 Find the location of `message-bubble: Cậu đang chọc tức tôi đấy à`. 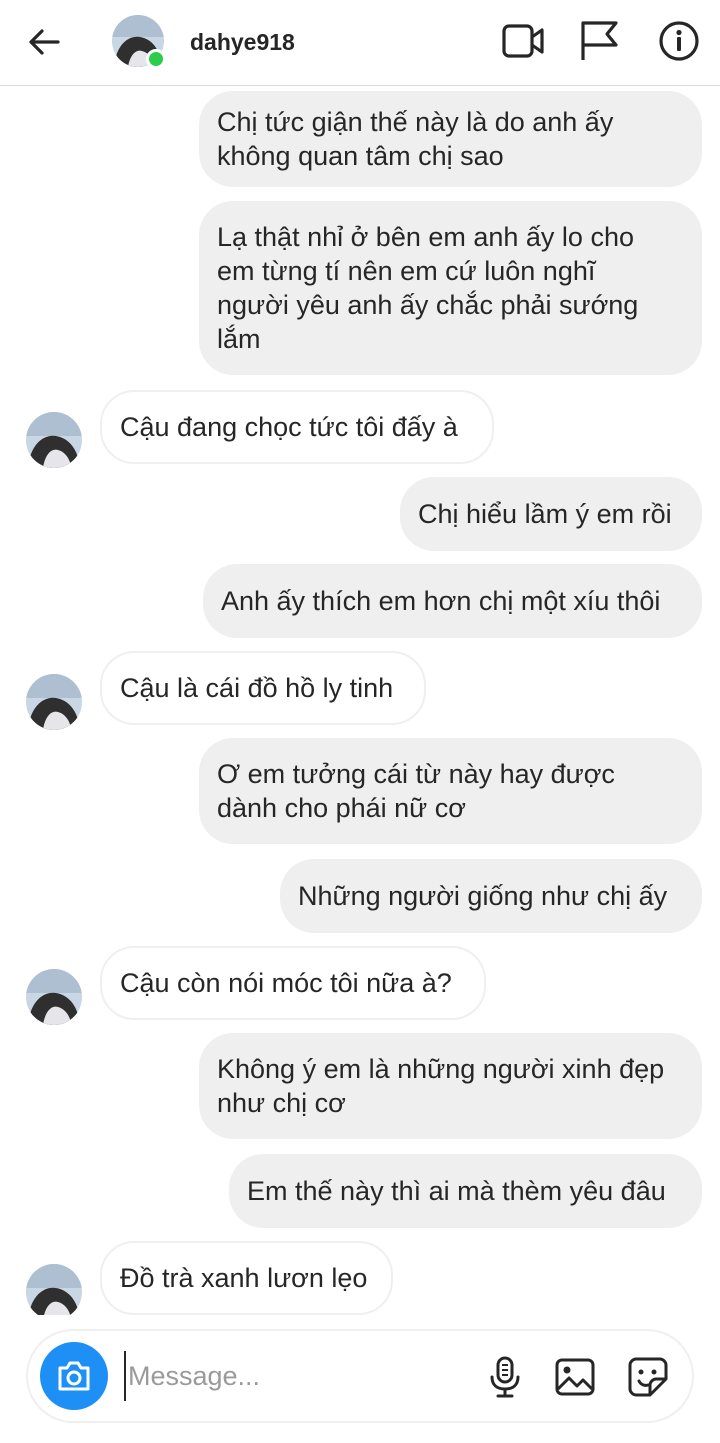

message-bubble: Cậu đang chọc tức tôi đấy à is located at coordinates (297, 427).